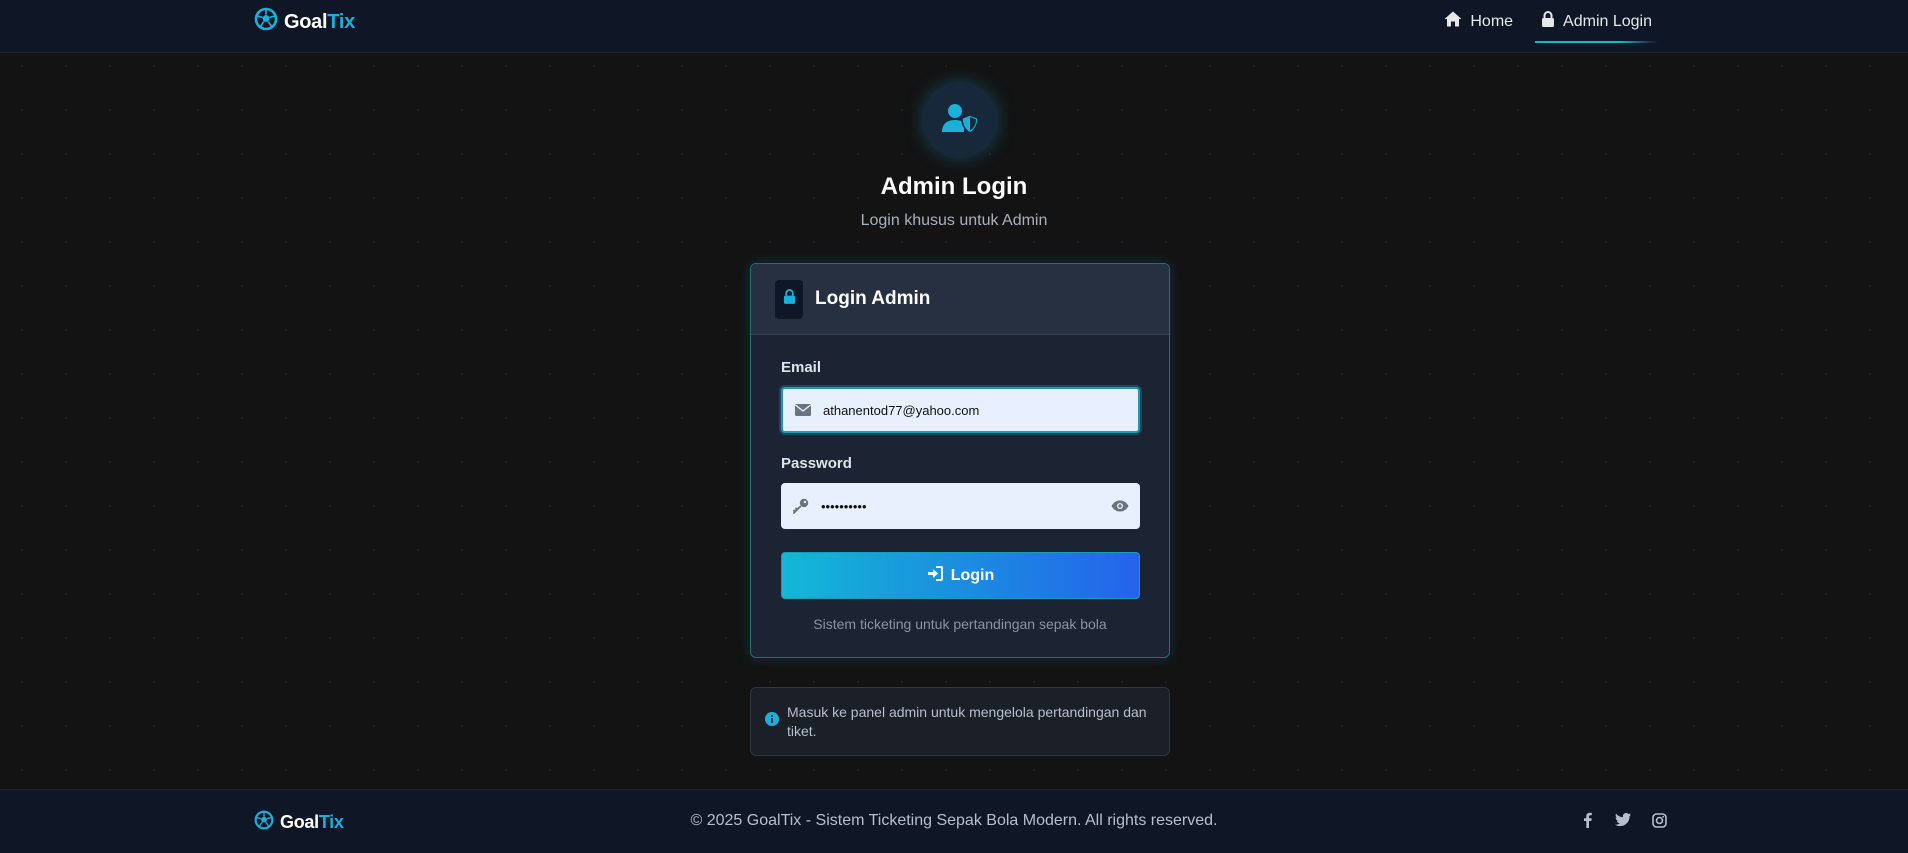 This screenshot has height=853, width=1908. What do you see at coordinates (772, 721) in the screenshot?
I see `info-icon` at bounding box center [772, 721].